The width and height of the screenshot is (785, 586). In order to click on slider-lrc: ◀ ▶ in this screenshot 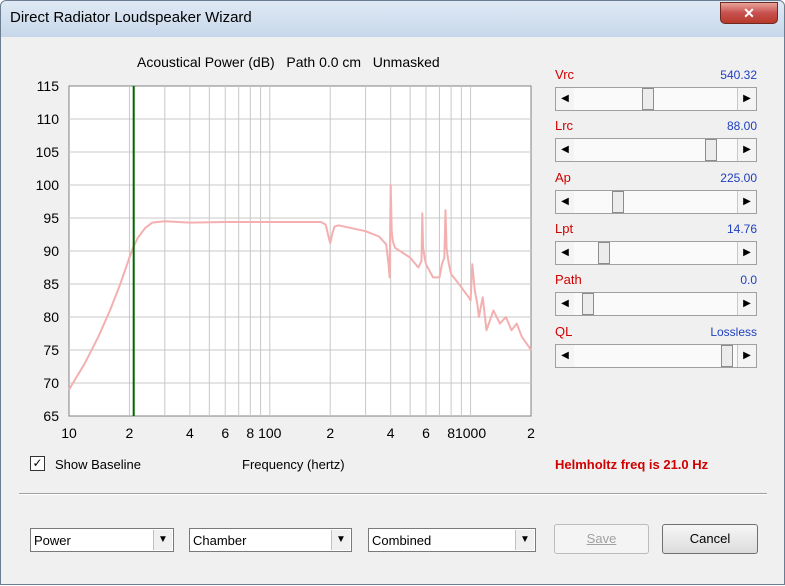, I will do `click(656, 150)`.